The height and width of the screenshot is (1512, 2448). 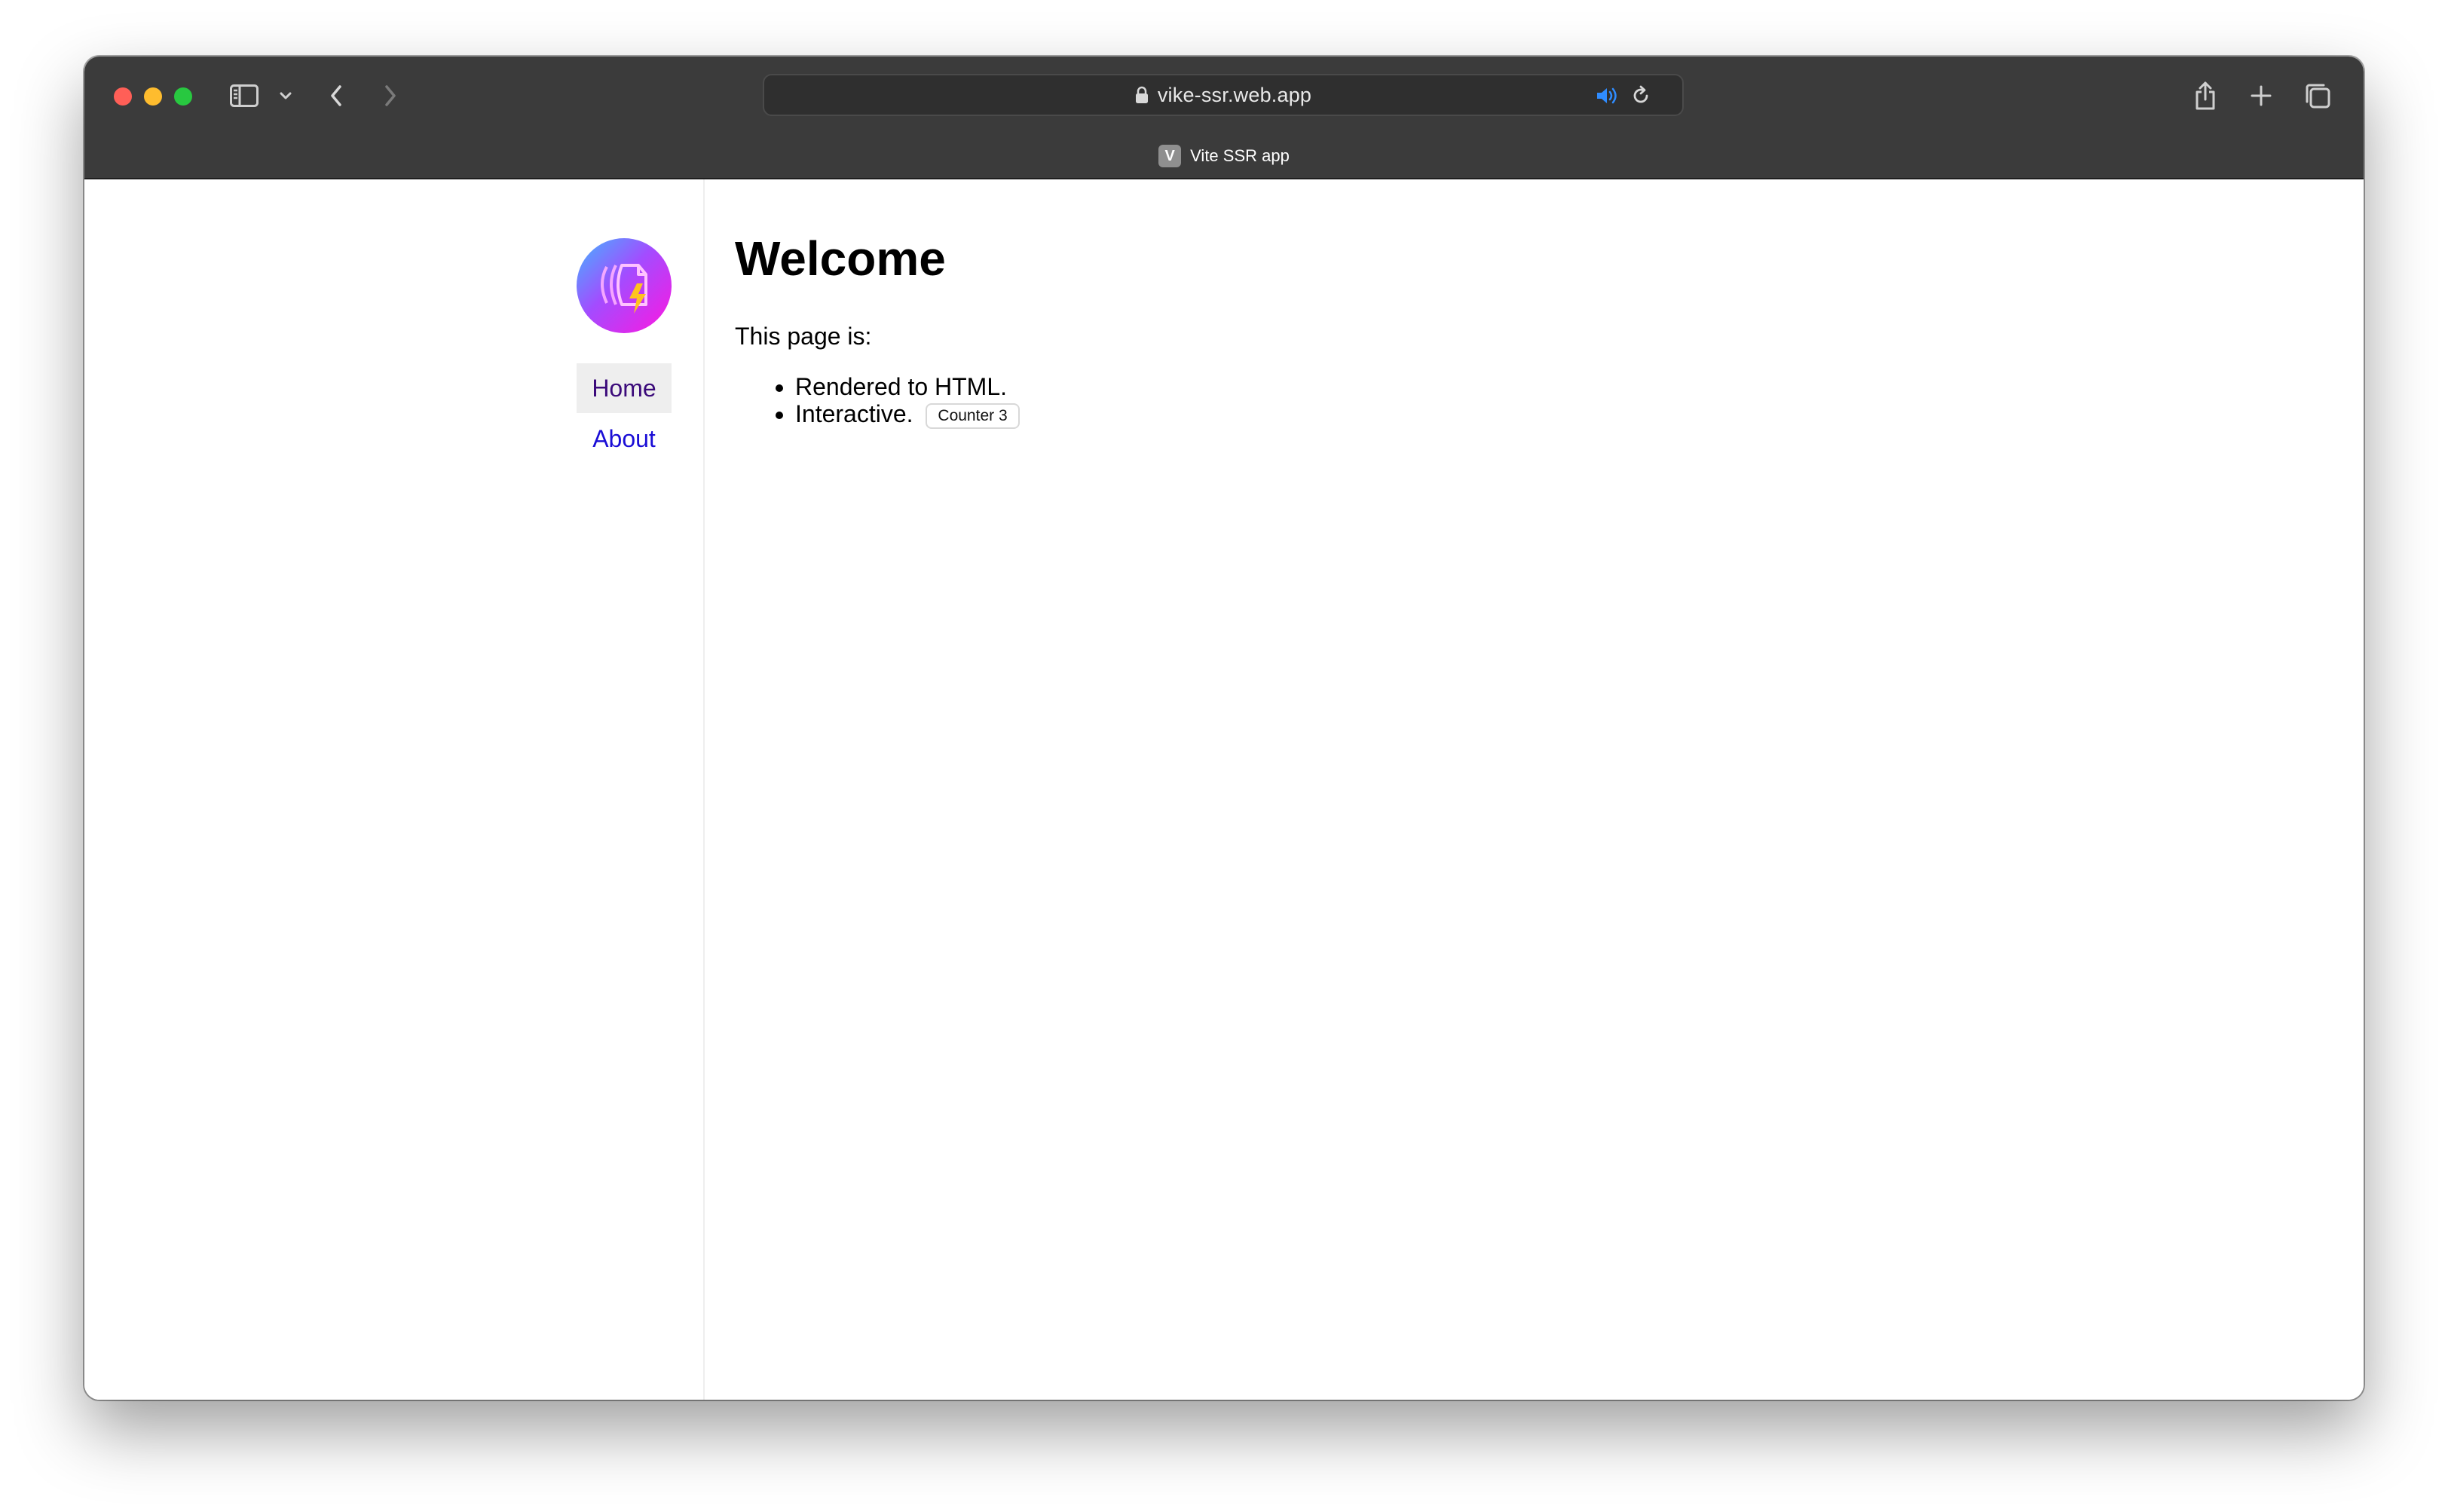 I want to click on list-item-text: Rendered to HTML., so click(x=901, y=387).